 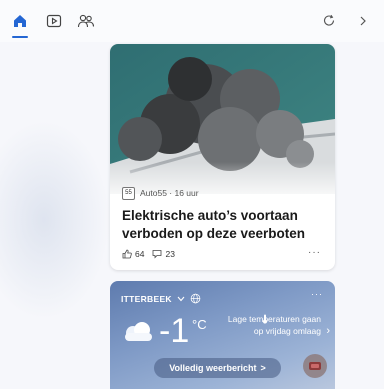 I want to click on comment-button: 23, so click(x=163, y=254).